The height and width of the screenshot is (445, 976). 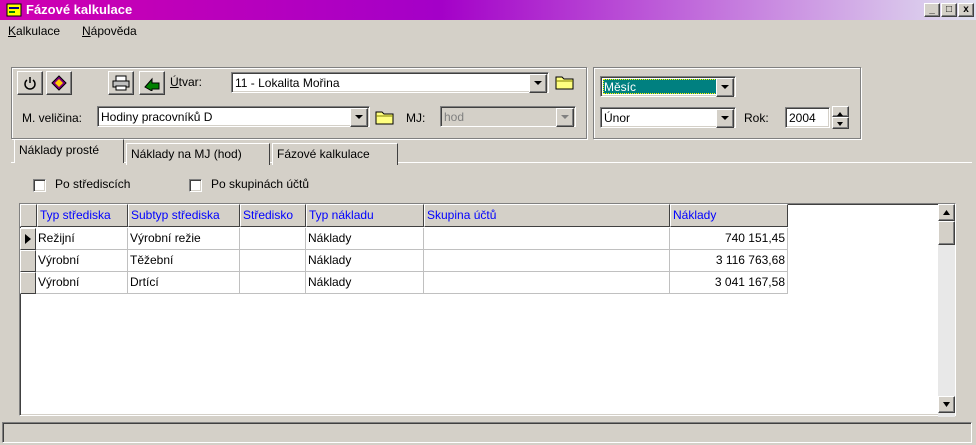 I want to click on utvar-label: Útvar:, so click(x=186, y=82).